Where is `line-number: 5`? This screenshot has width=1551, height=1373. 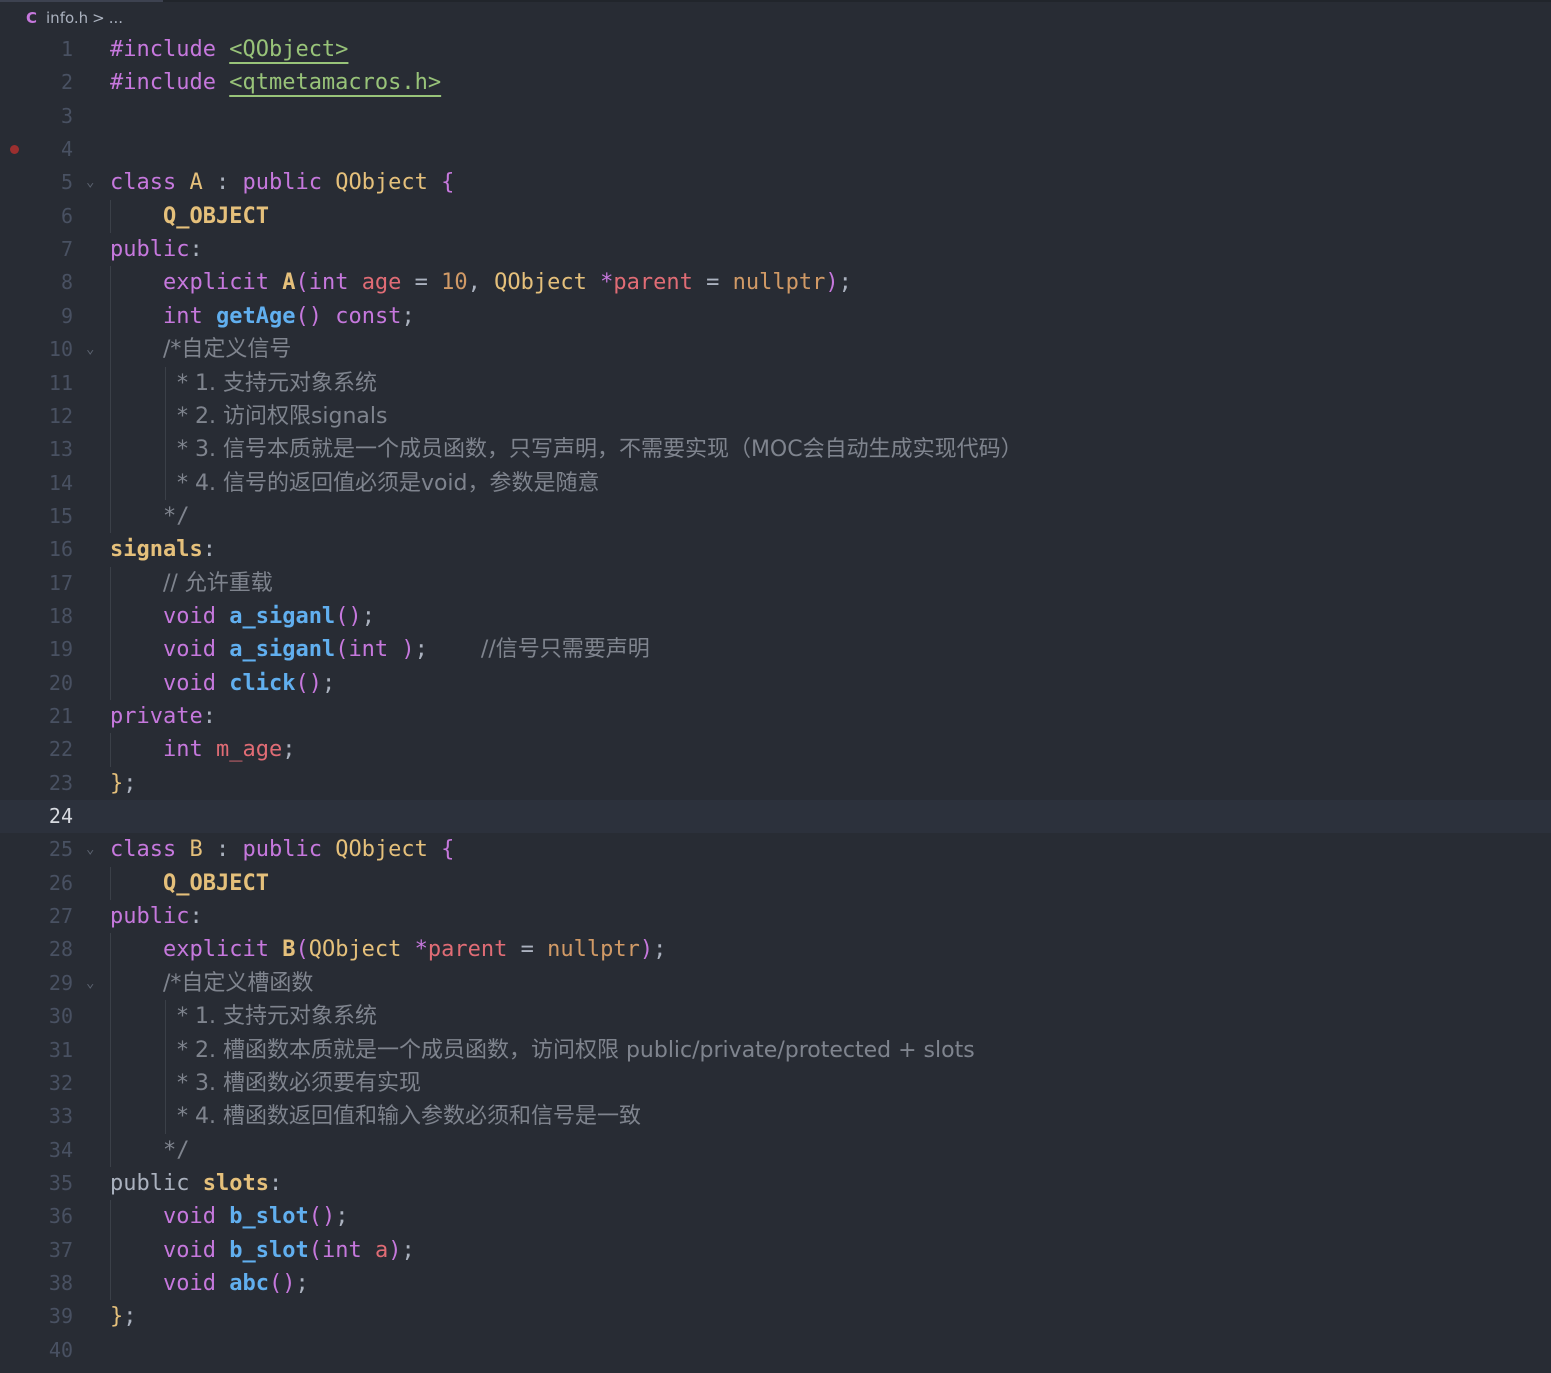
line-number: 5 is located at coordinates (66, 182).